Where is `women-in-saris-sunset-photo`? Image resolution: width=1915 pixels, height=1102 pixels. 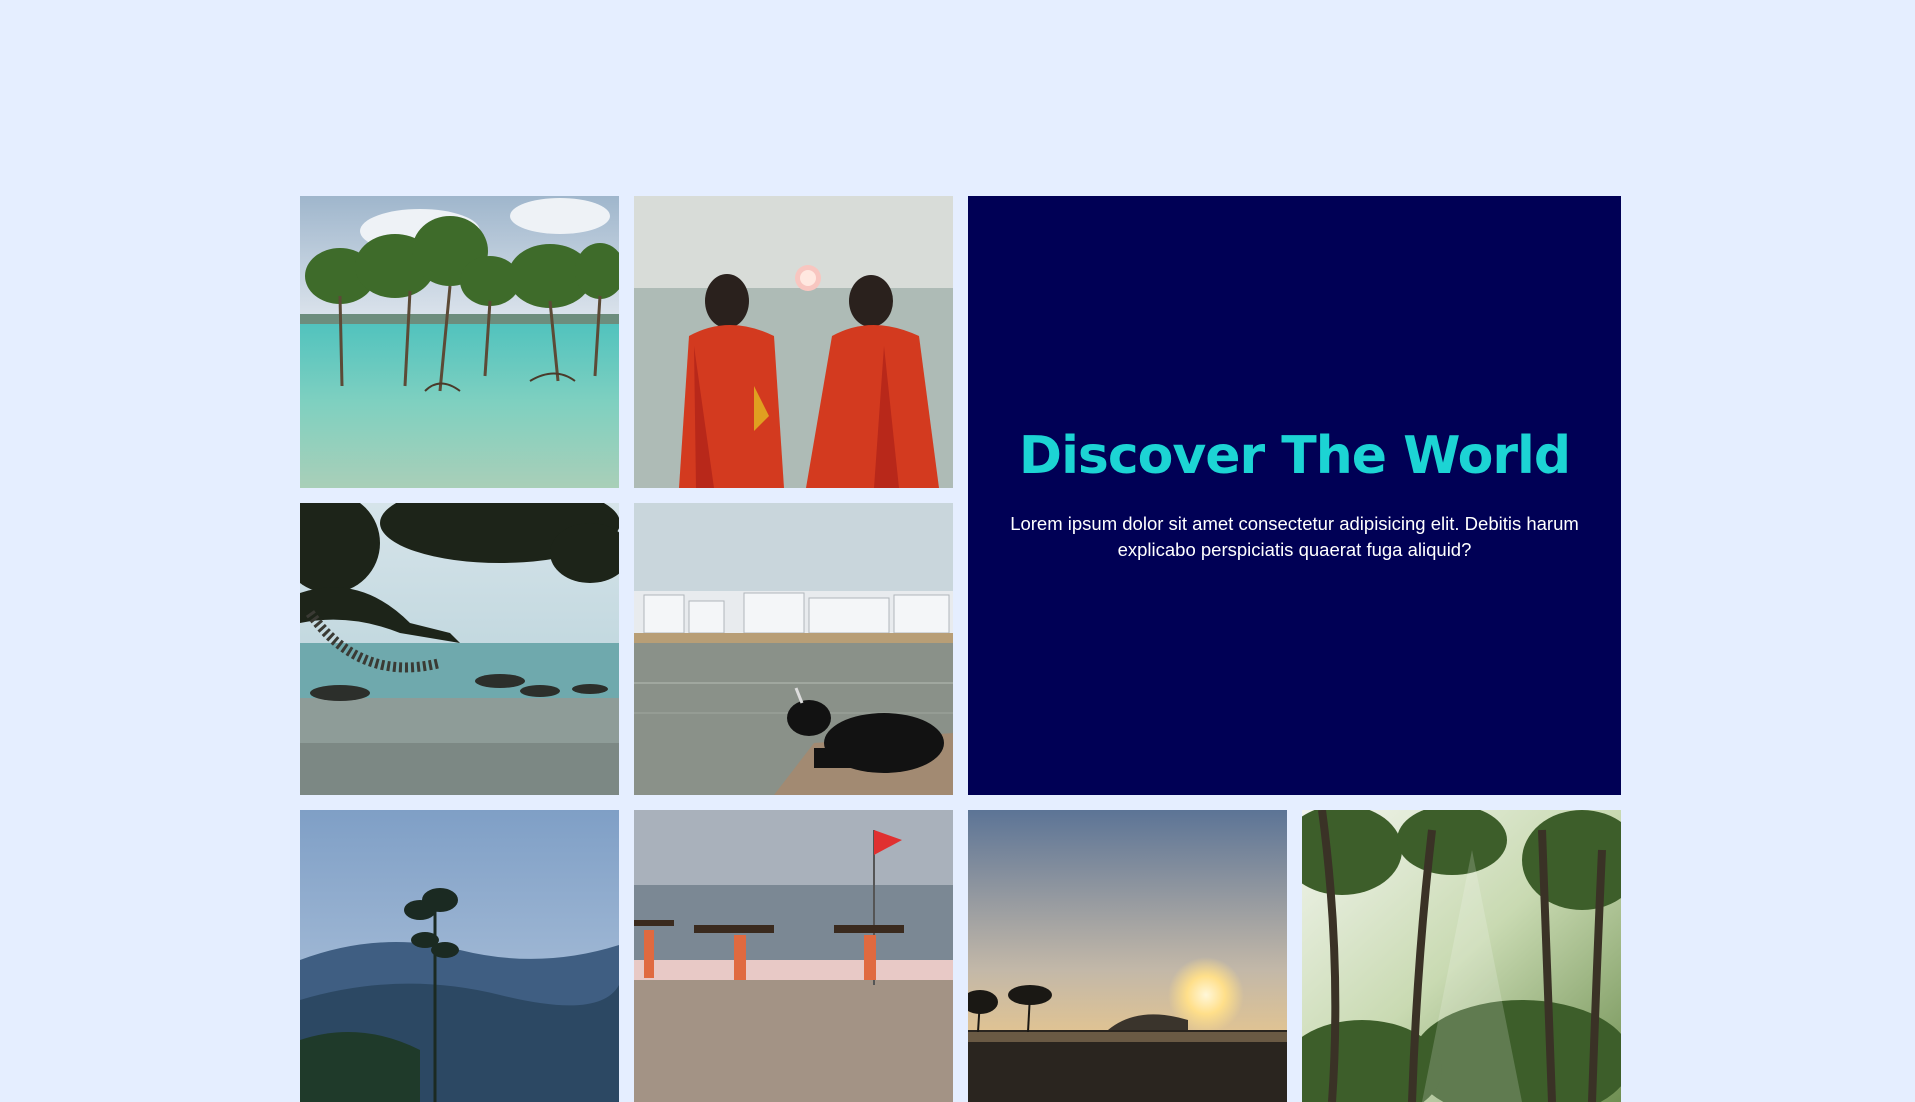 women-in-saris-sunset-photo is located at coordinates (793, 342).